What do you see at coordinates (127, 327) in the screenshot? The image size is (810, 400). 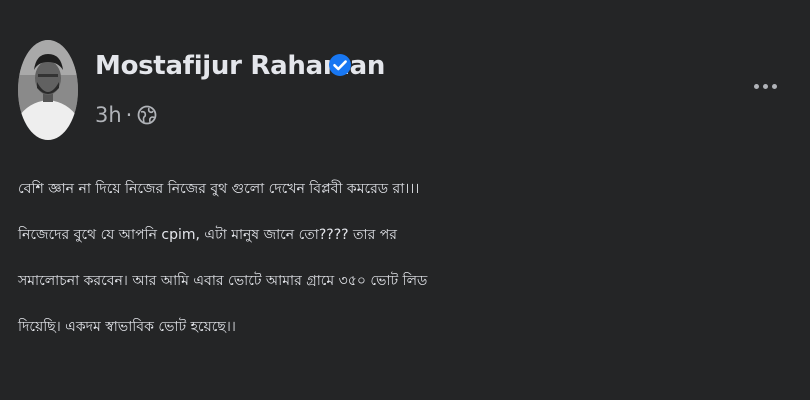 I see `post-text-line: দিয়েছি। একদম স্বাভাবিক ভোট হয়েছে।।` at bounding box center [127, 327].